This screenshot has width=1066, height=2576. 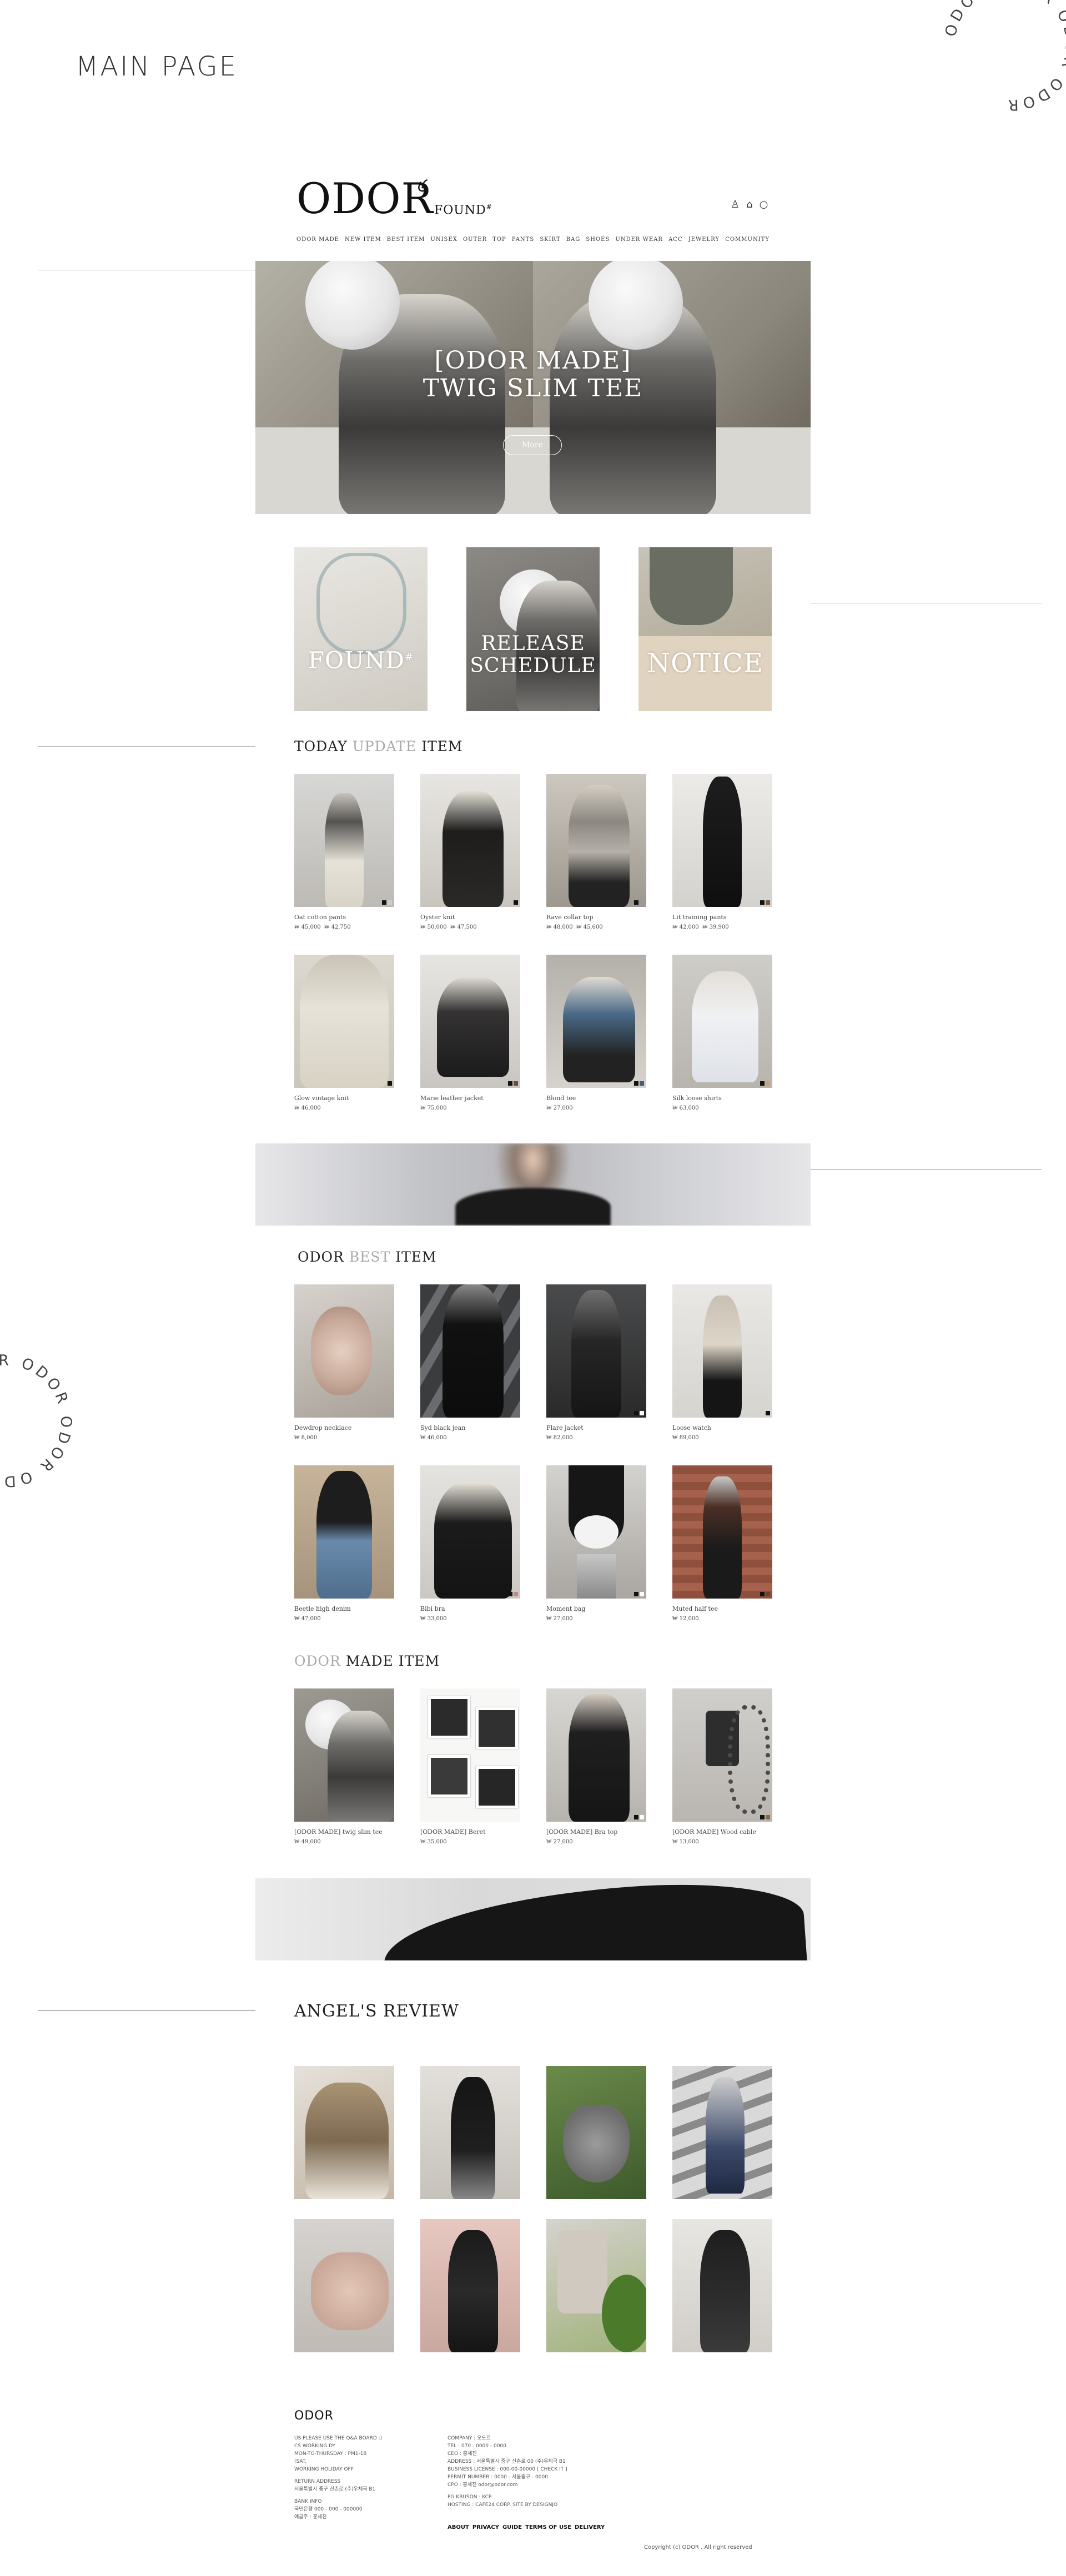 What do you see at coordinates (470, 917) in the screenshot?
I see `product-name: Oyster knit` at bounding box center [470, 917].